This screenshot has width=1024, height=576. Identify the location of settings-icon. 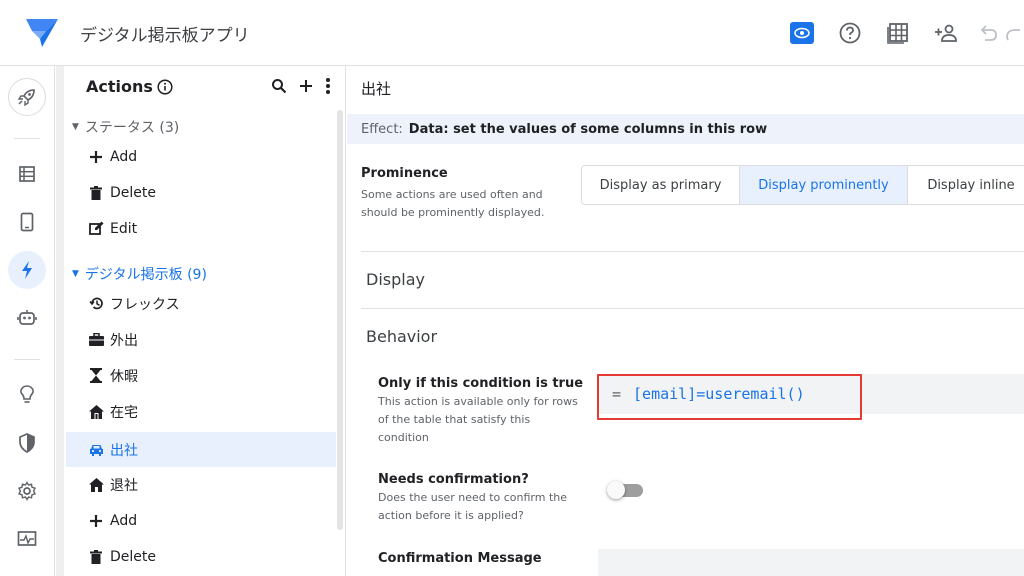
(27, 491).